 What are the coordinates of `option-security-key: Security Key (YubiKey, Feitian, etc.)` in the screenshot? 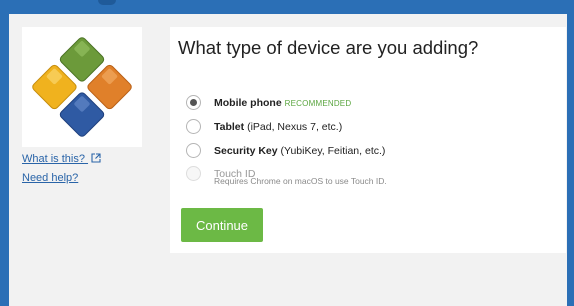 It's located at (356, 151).